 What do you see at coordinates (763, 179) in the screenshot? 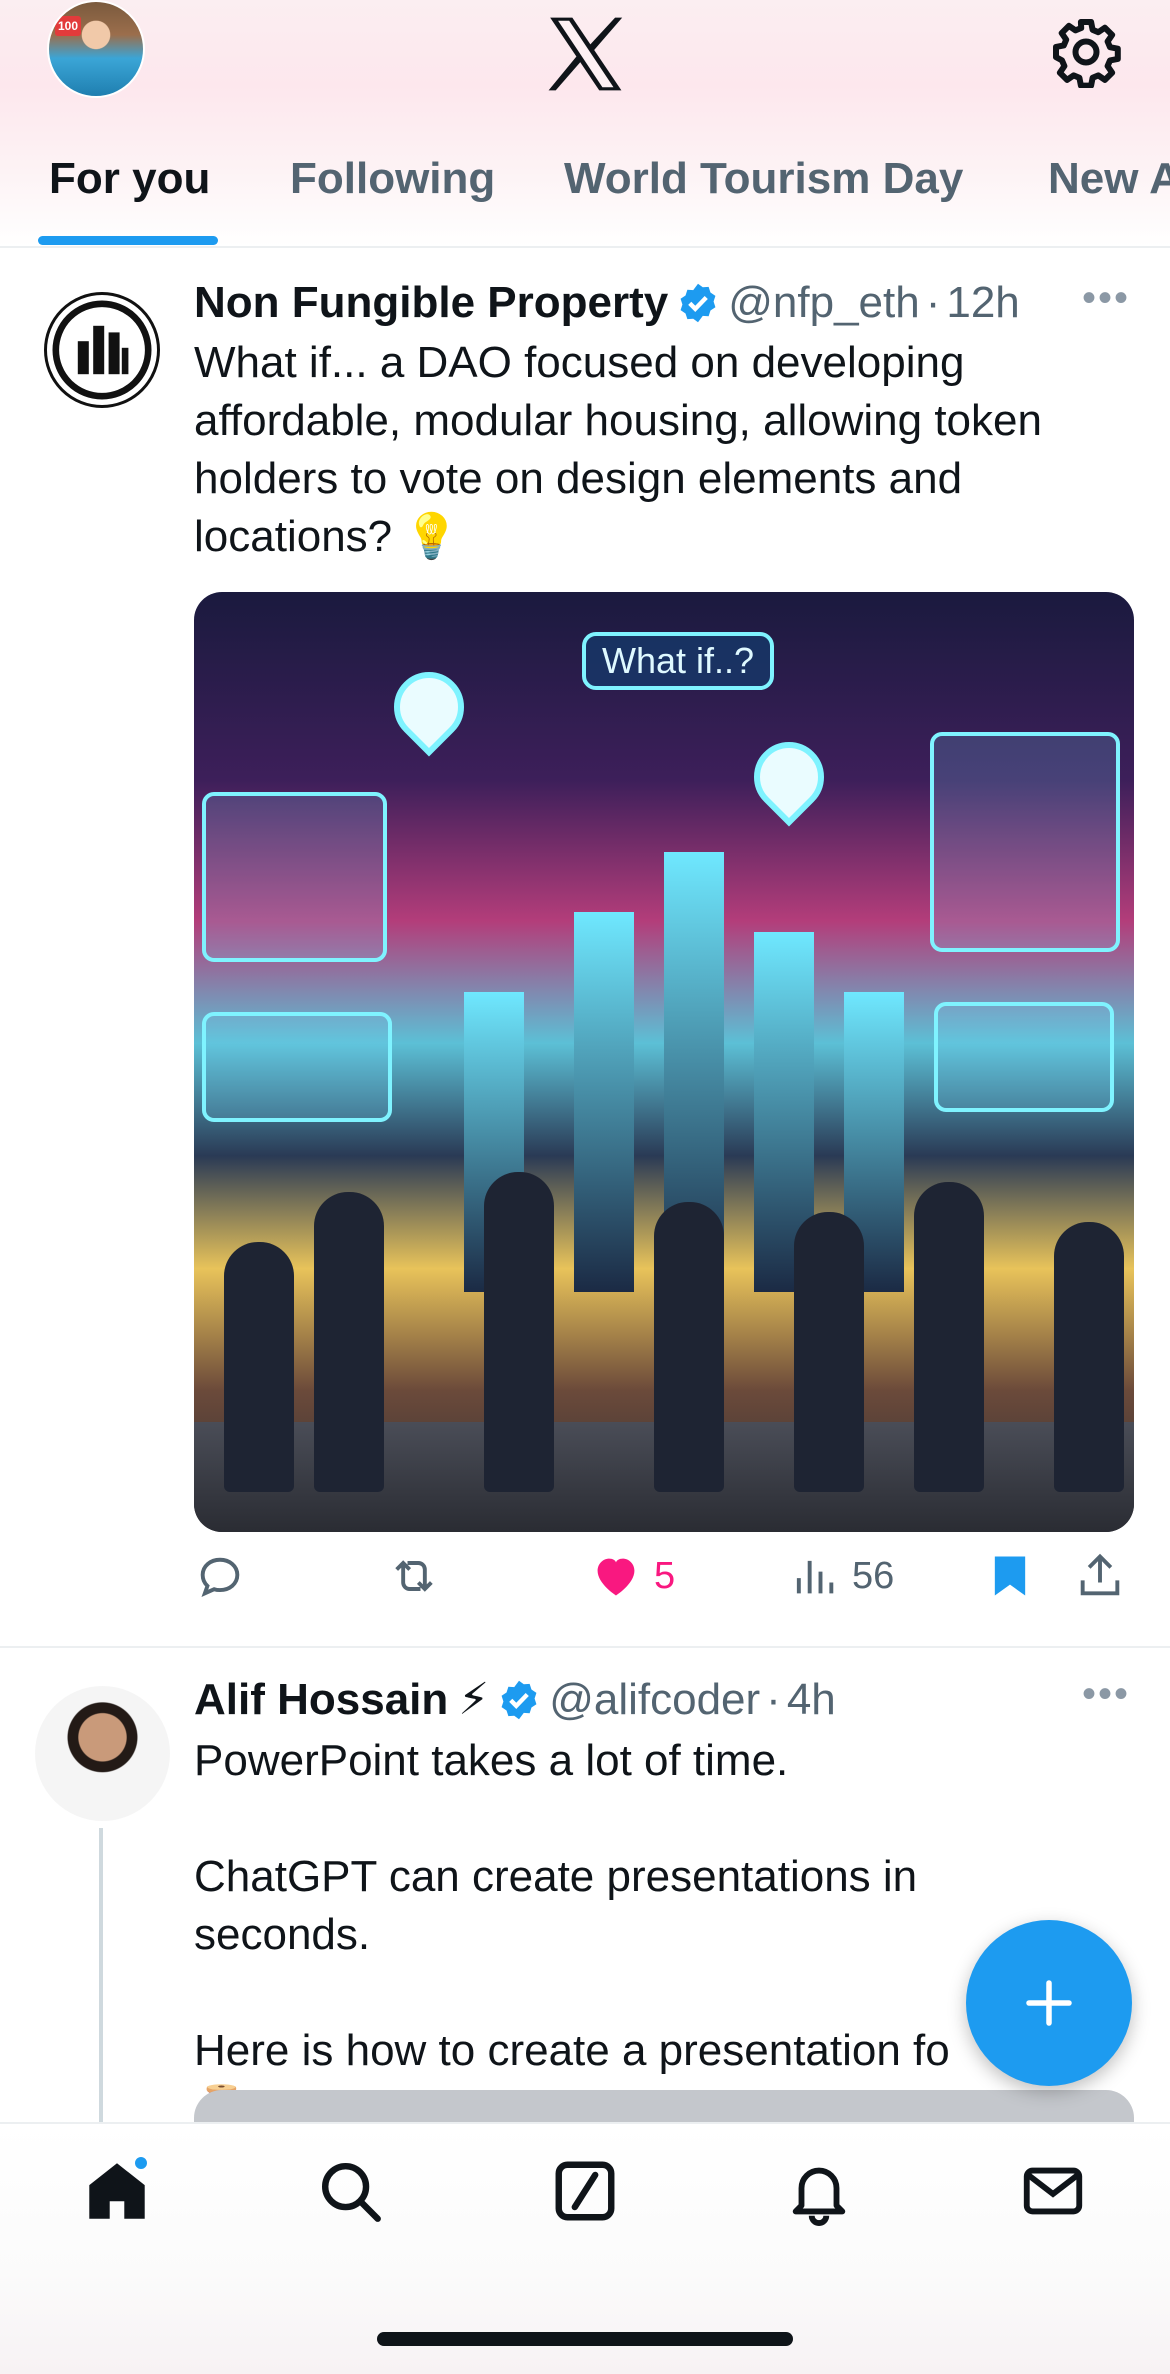
I see `tab-world-tourism-day: World Tourism Day` at bounding box center [763, 179].